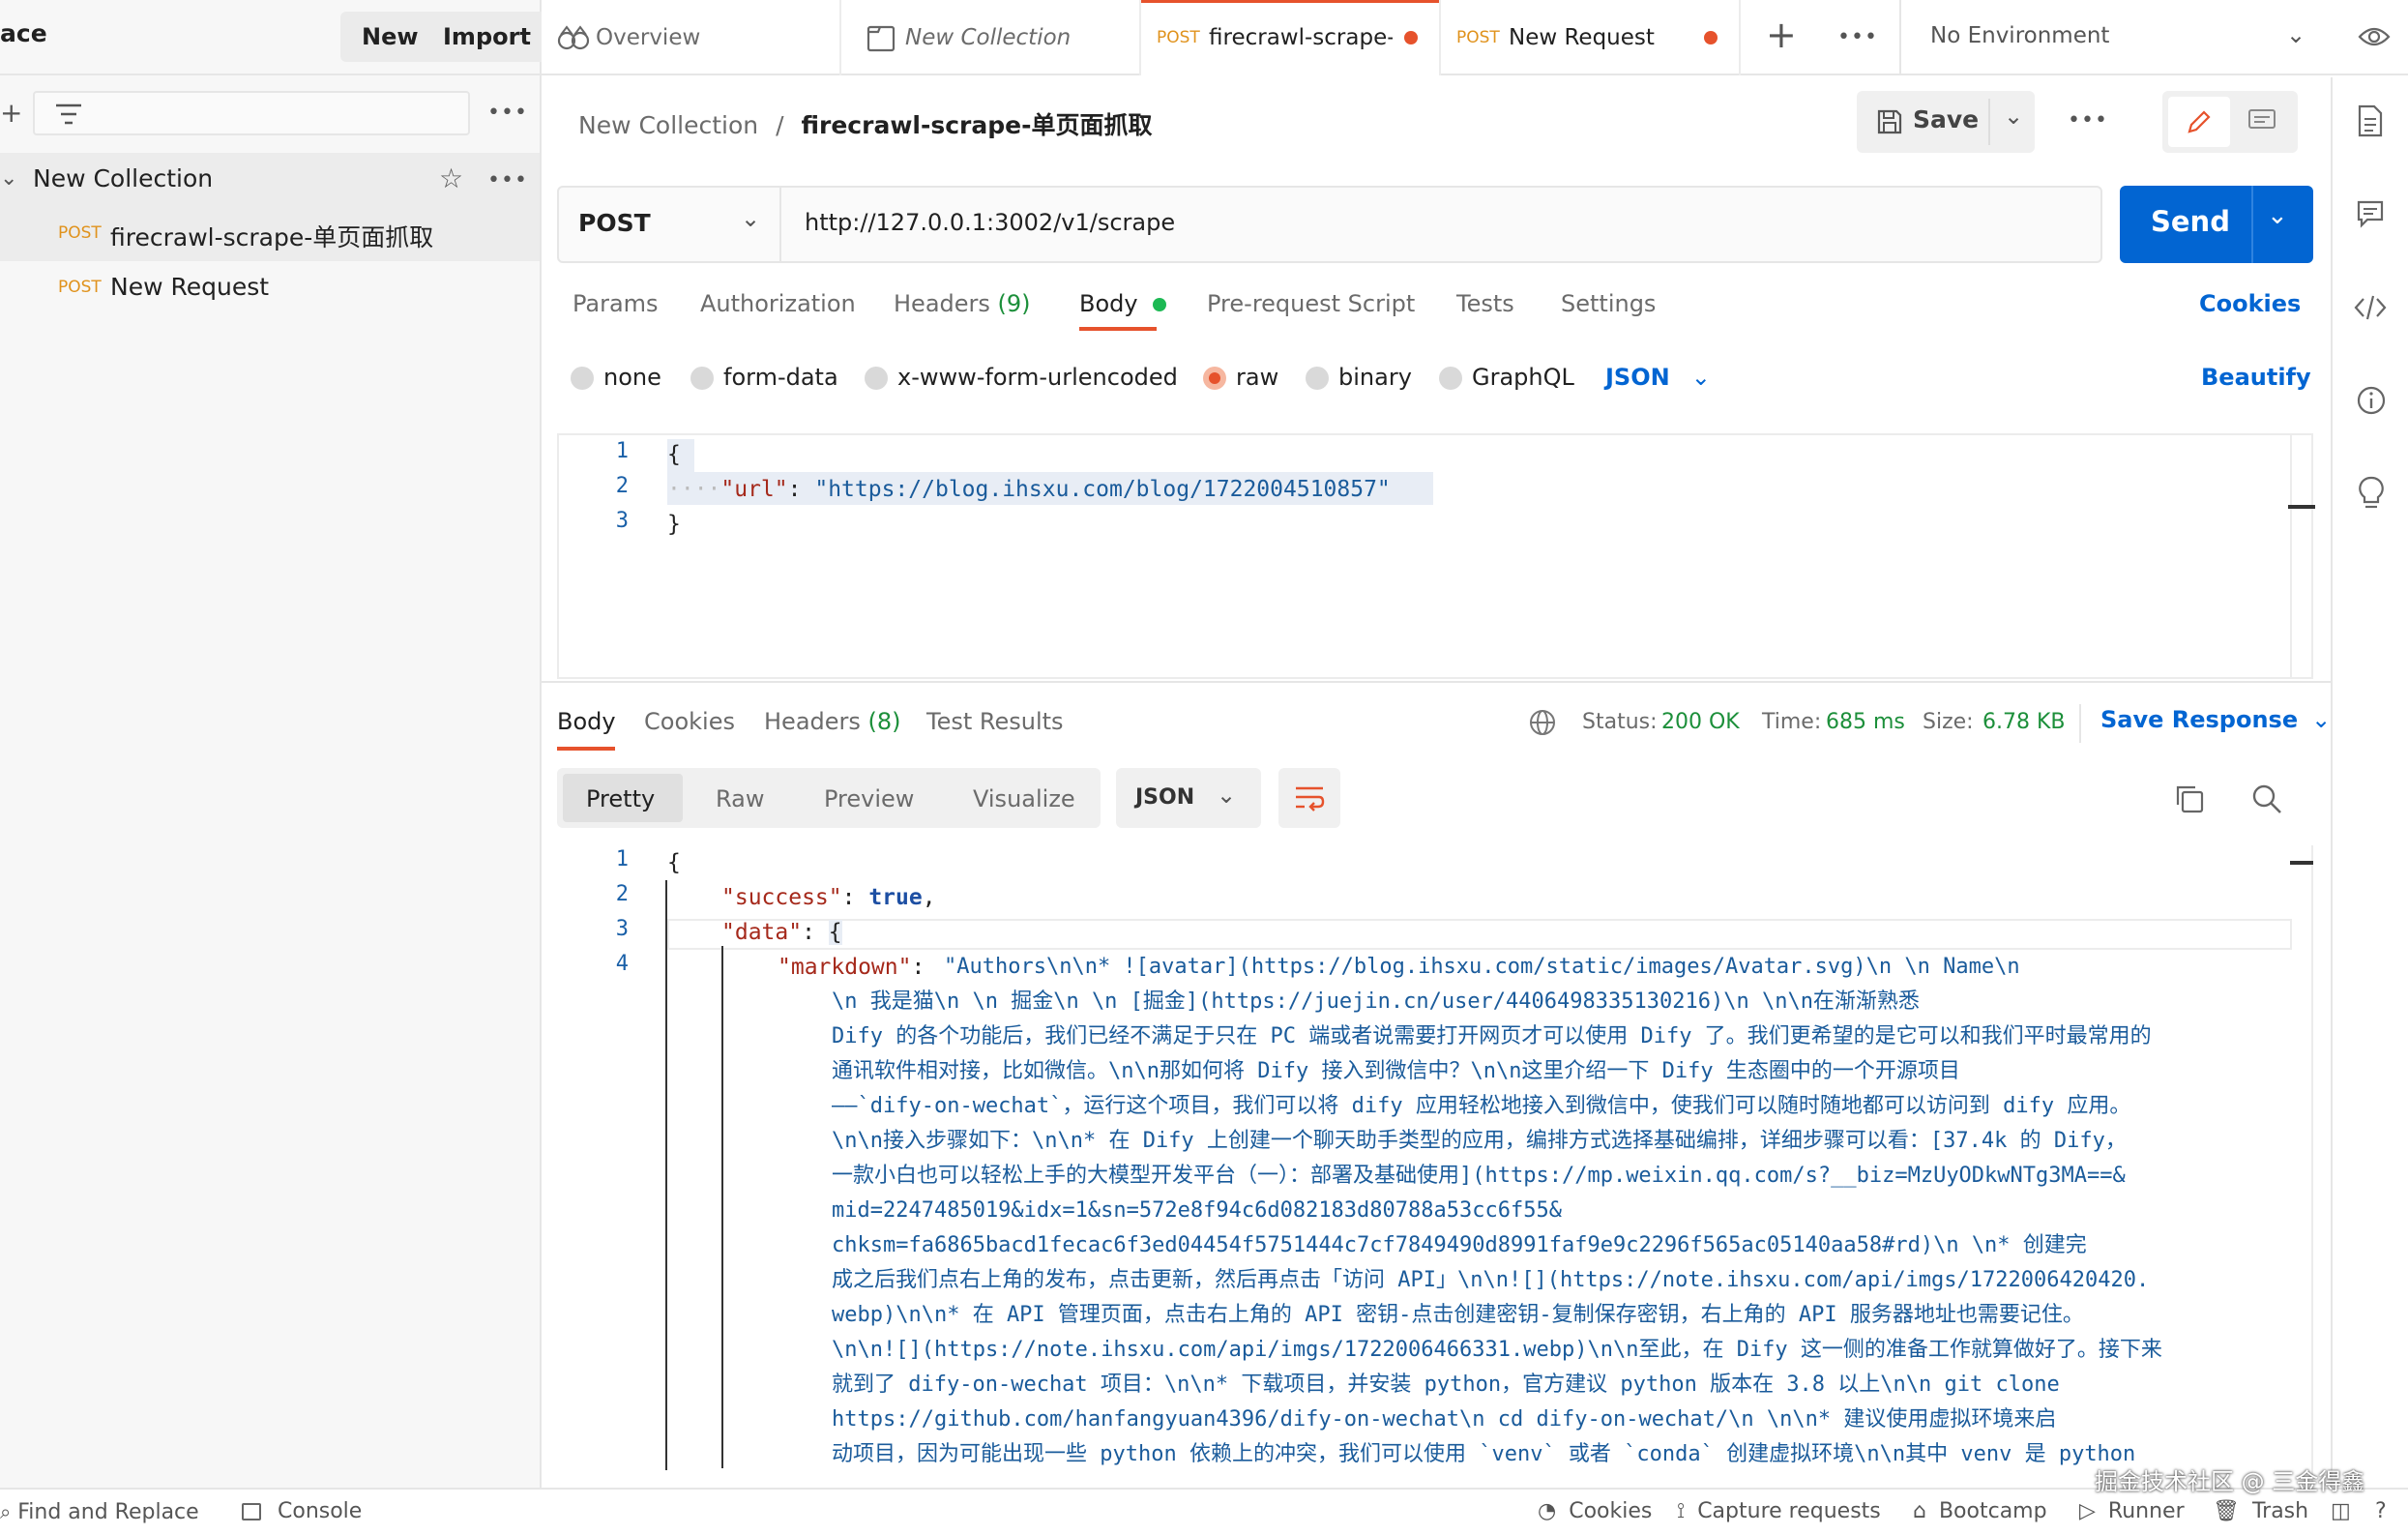 The height and width of the screenshot is (1535, 2408). I want to click on cookies-button: ◔ Cookies, so click(1595, 1512).